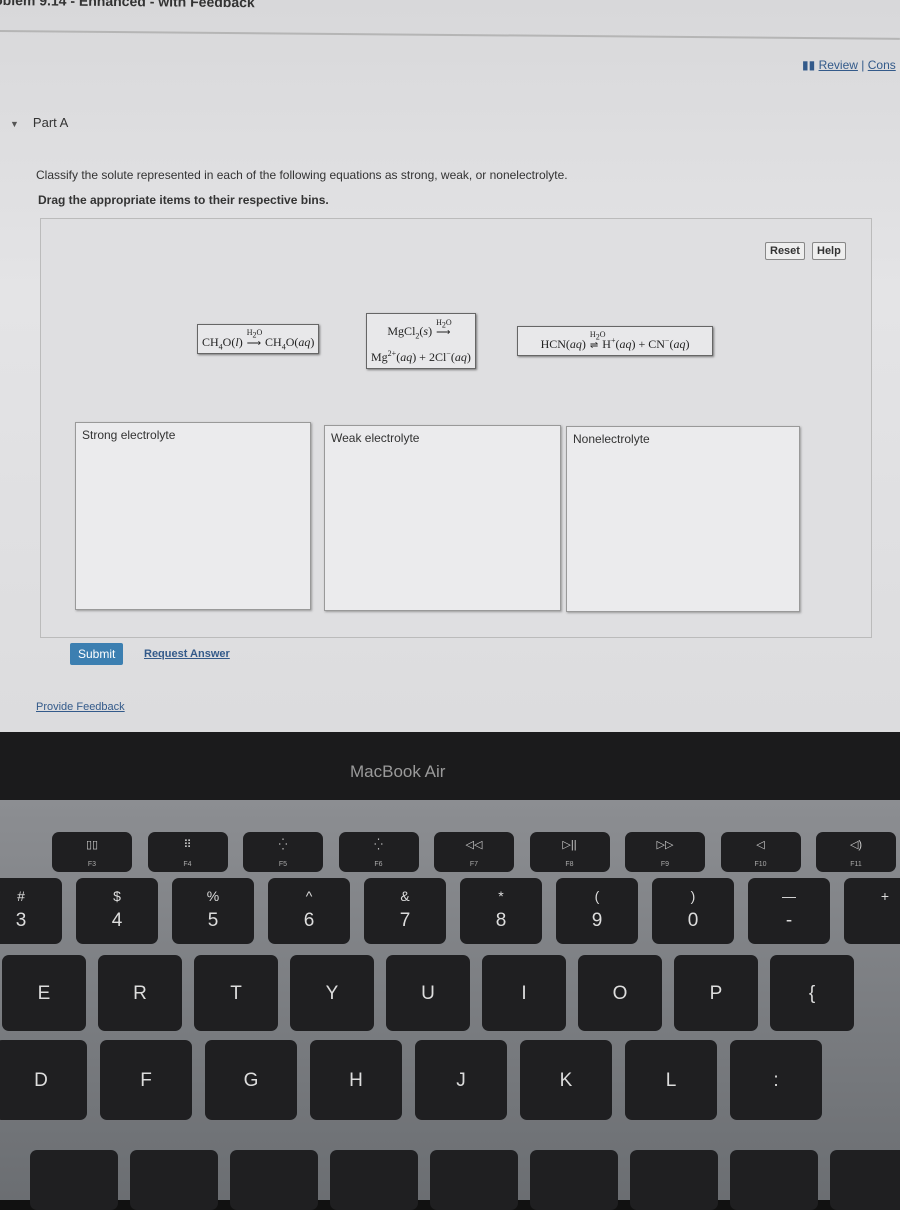 The width and height of the screenshot is (900, 1210). What do you see at coordinates (665, 845) in the screenshot?
I see `function-key-icon: ▷▷` at bounding box center [665, 845].